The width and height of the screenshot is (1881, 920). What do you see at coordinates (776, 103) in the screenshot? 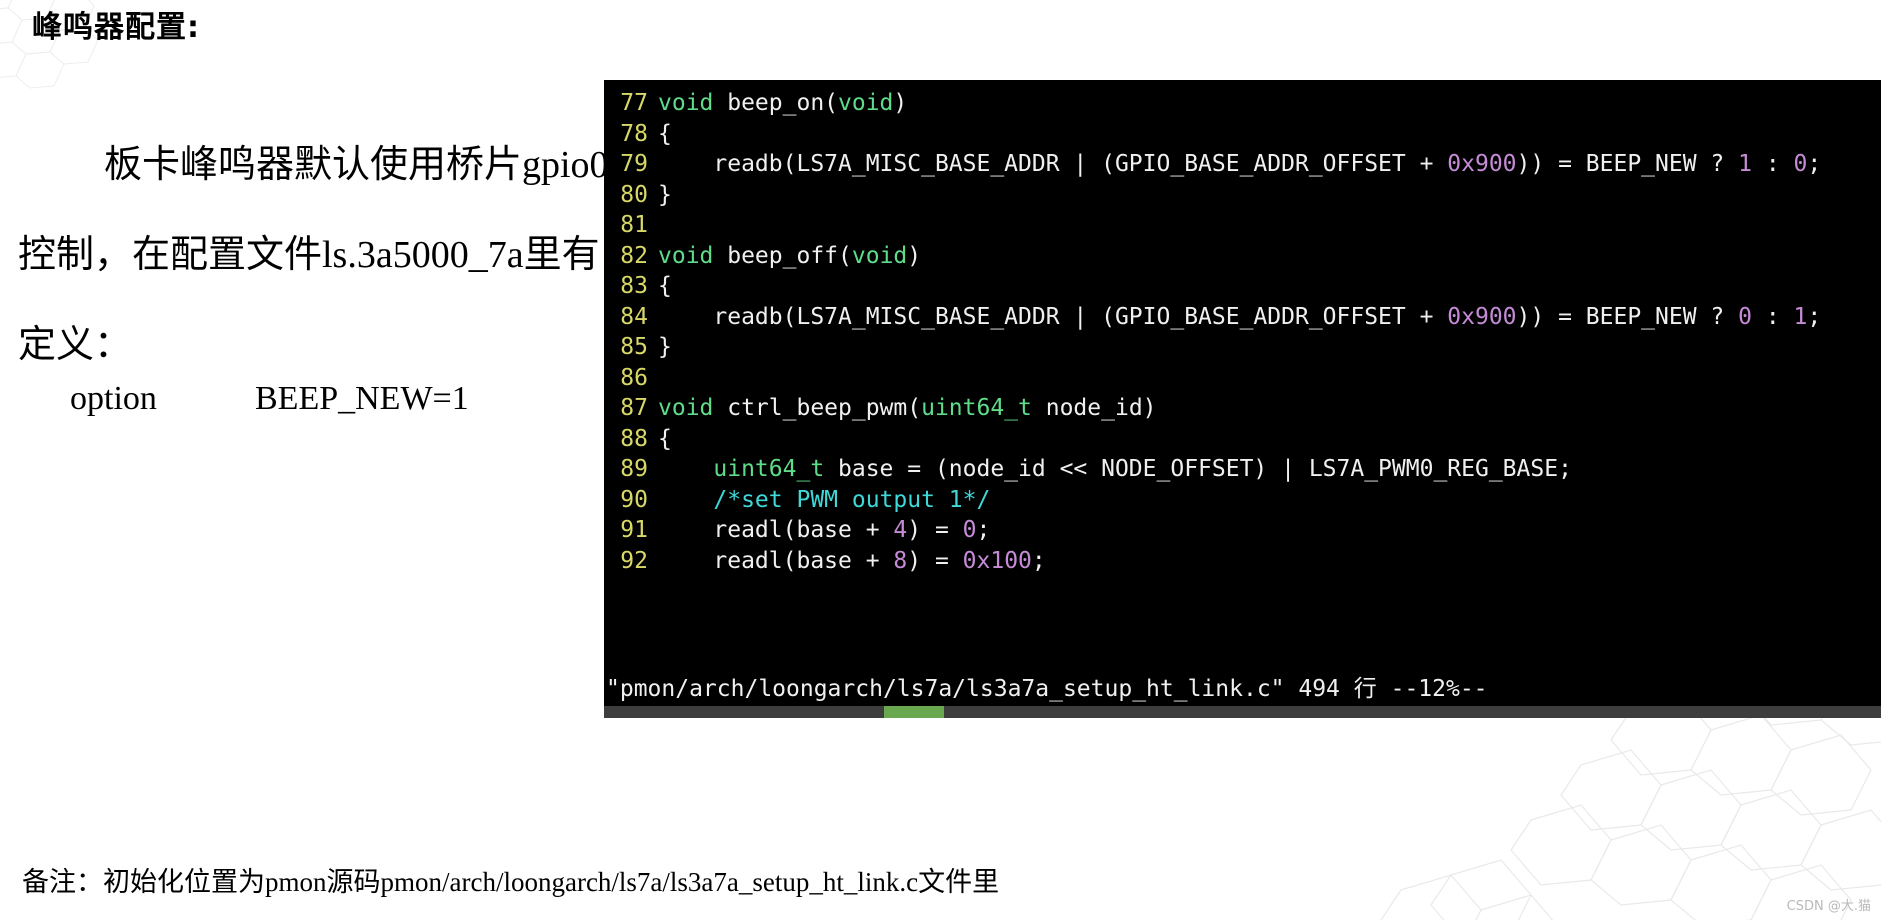
I see `code-token-plain: beep_on(` at bounding box center [776, 103].